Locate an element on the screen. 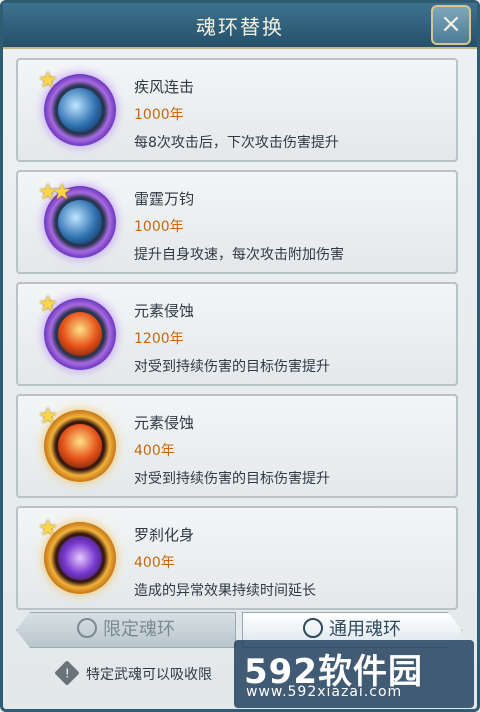 The width and height of the screenshot is (480, 712). ring-card: ★ 疾风连击 1000年 每8次攻击后，下次攻击伤害提升 is located at coordinates (237, 110).